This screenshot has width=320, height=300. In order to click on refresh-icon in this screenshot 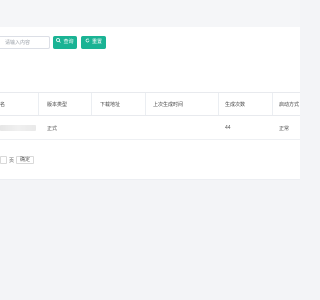, I will do `click(87, 42)`.